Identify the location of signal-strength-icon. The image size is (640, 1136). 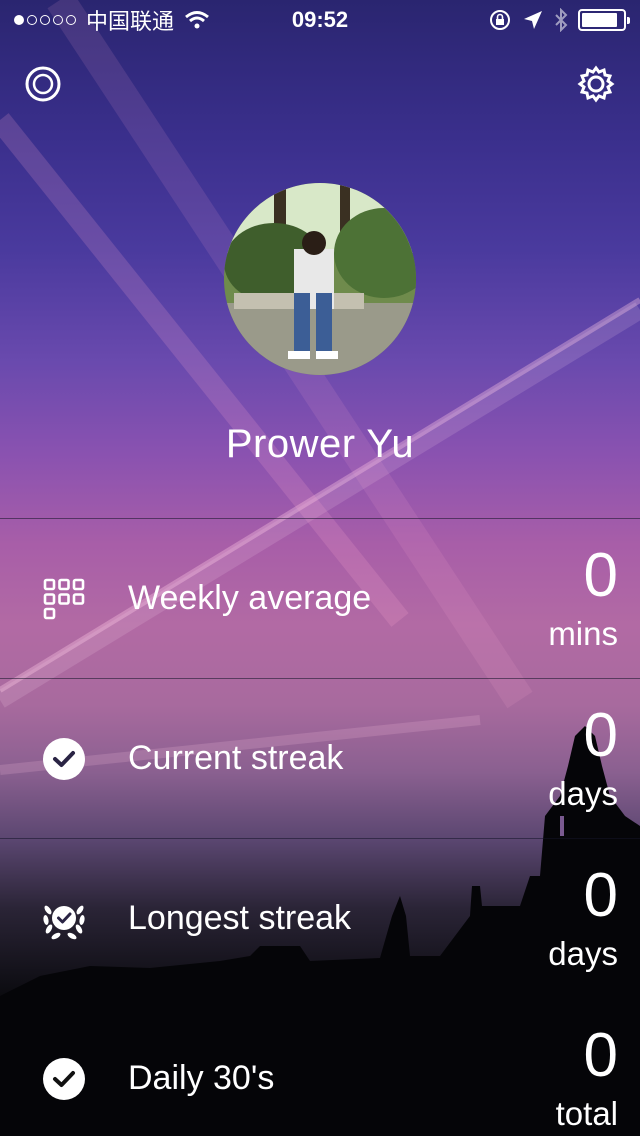
(45, 20).